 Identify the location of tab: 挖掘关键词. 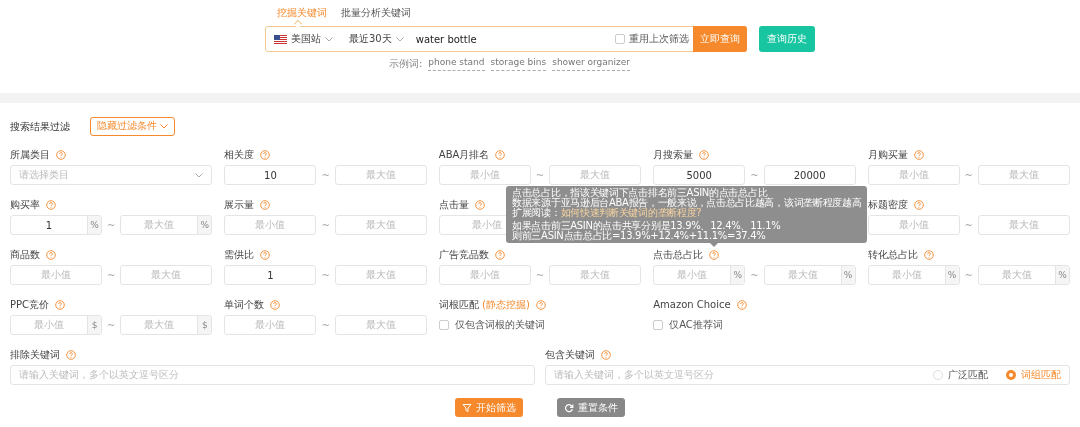
(302, 15).